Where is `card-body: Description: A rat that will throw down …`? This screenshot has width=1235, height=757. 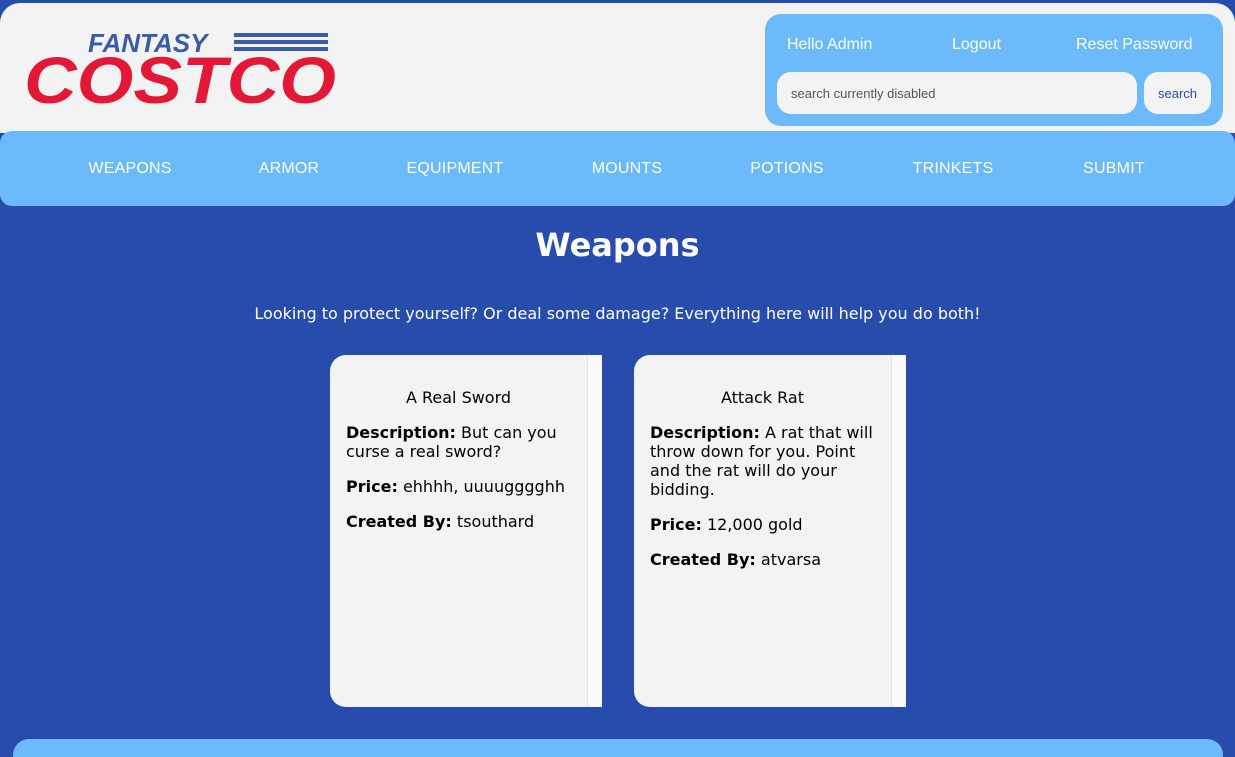 card-body: Description: A rat that will throw down … is located at coordinates (764, 504).